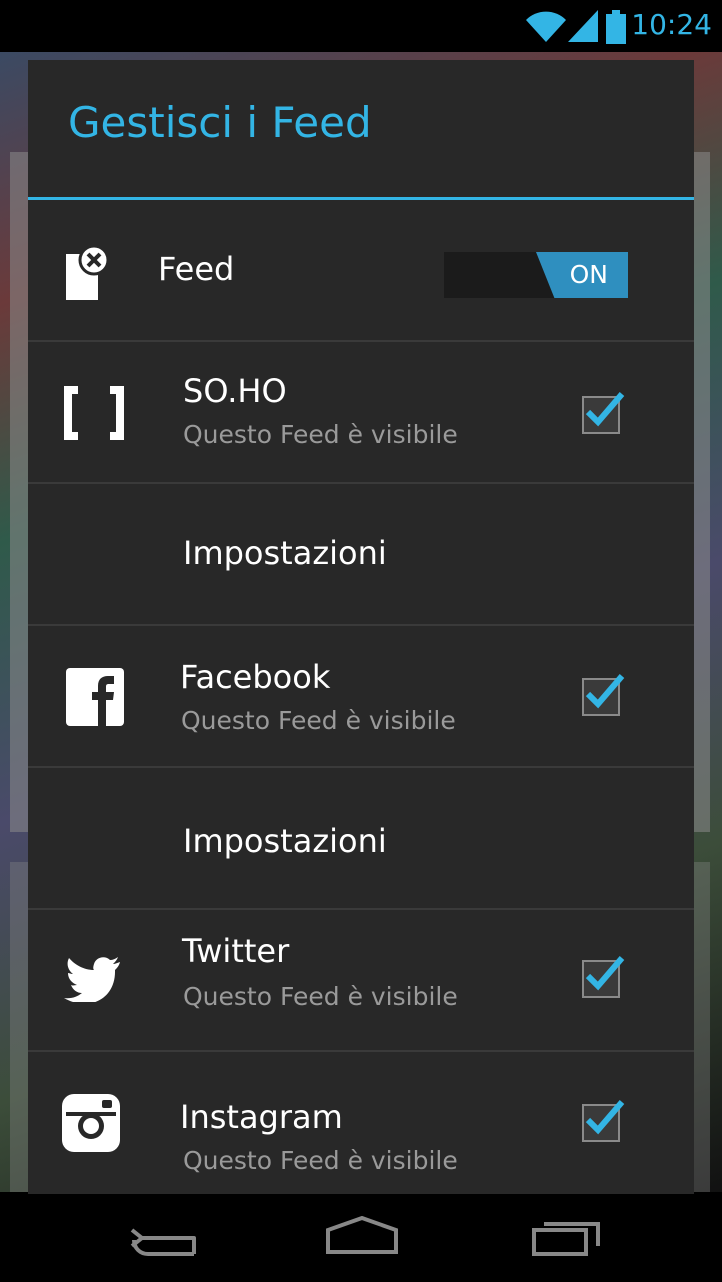 This screenshot has height=1282, width=722. What do you see at coordinates (88, 272) in the screenshot?
I see `feed-disabled-icon` at bounding box center [88, 272].